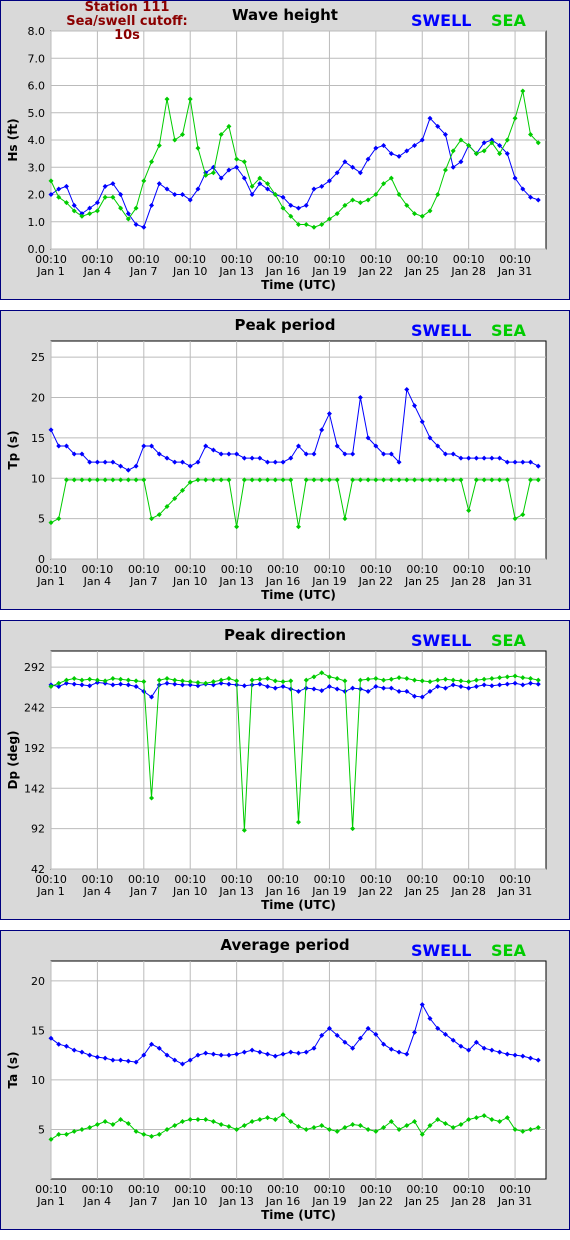 This screenshot has height=1240, width=570. Describe the element at coordinates (38, 829) in the screenshot. I see `y-tick-label: 92` at that location.